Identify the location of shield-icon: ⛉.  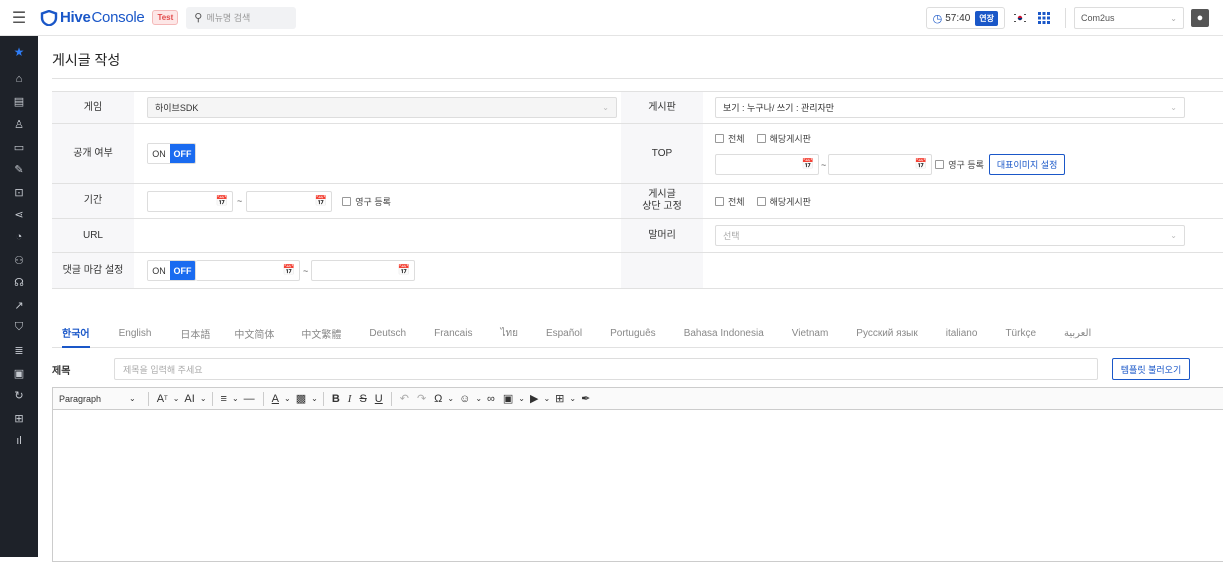
(19, 328).